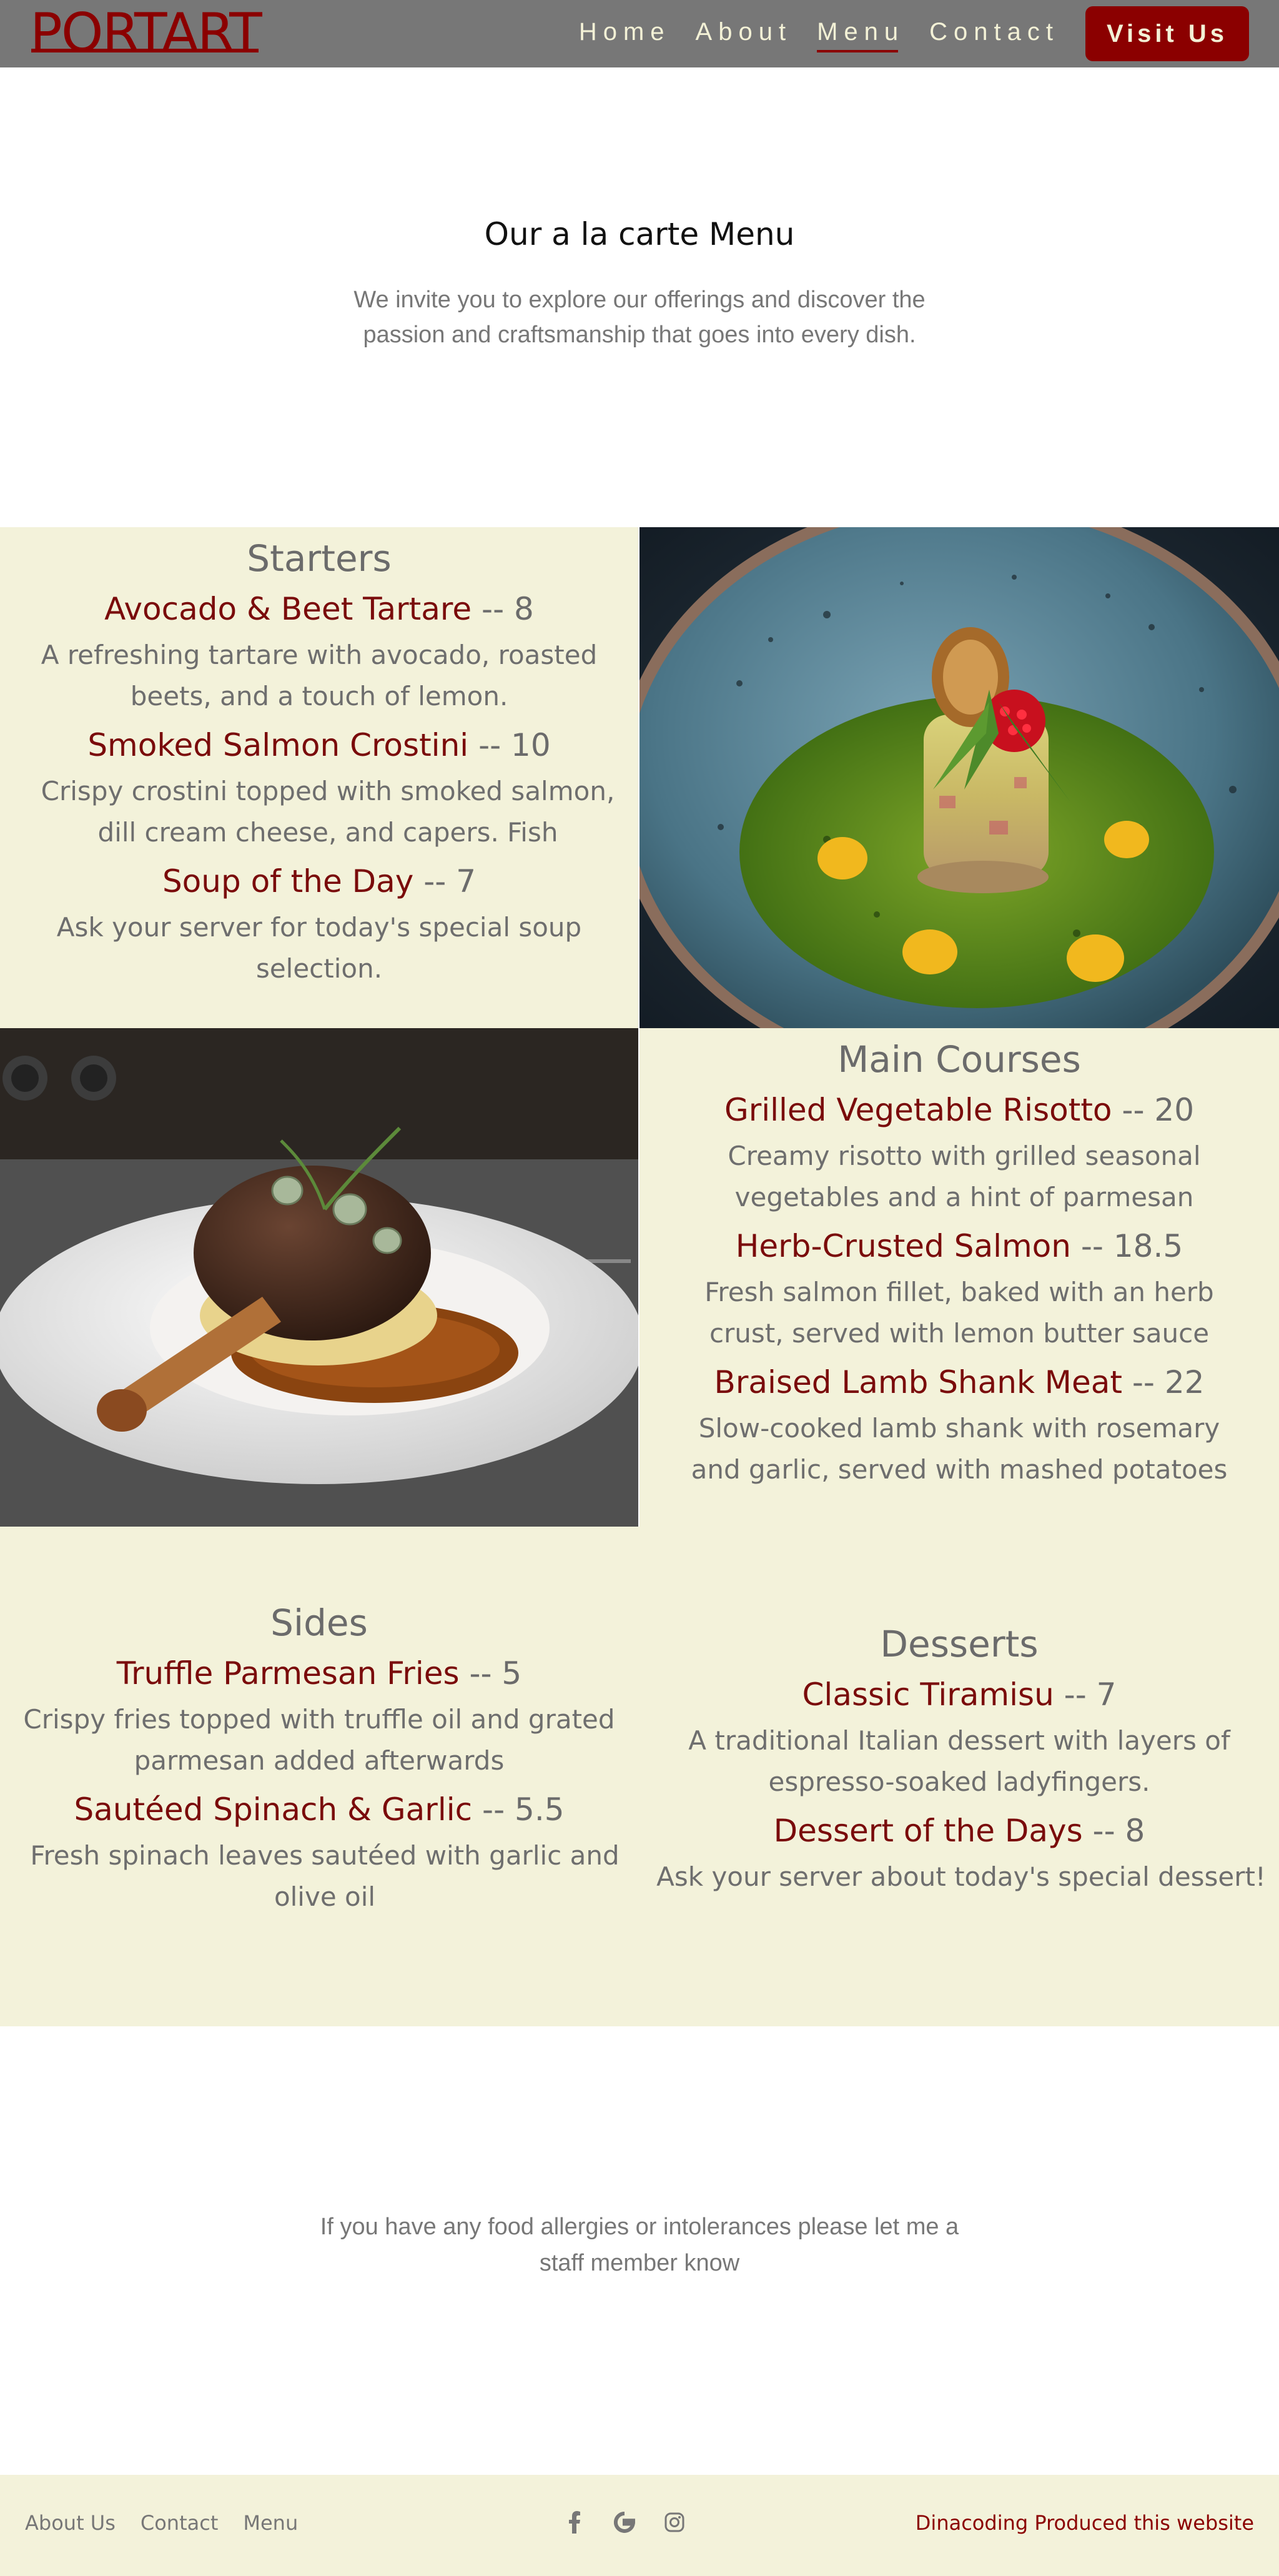 This screenshot has height=2576, width=1279. What do you see at coordinates (928, 1695) in the screenshot?
I see `dish-name: Classic Tiramisu` at bounding box center [928, 1695].